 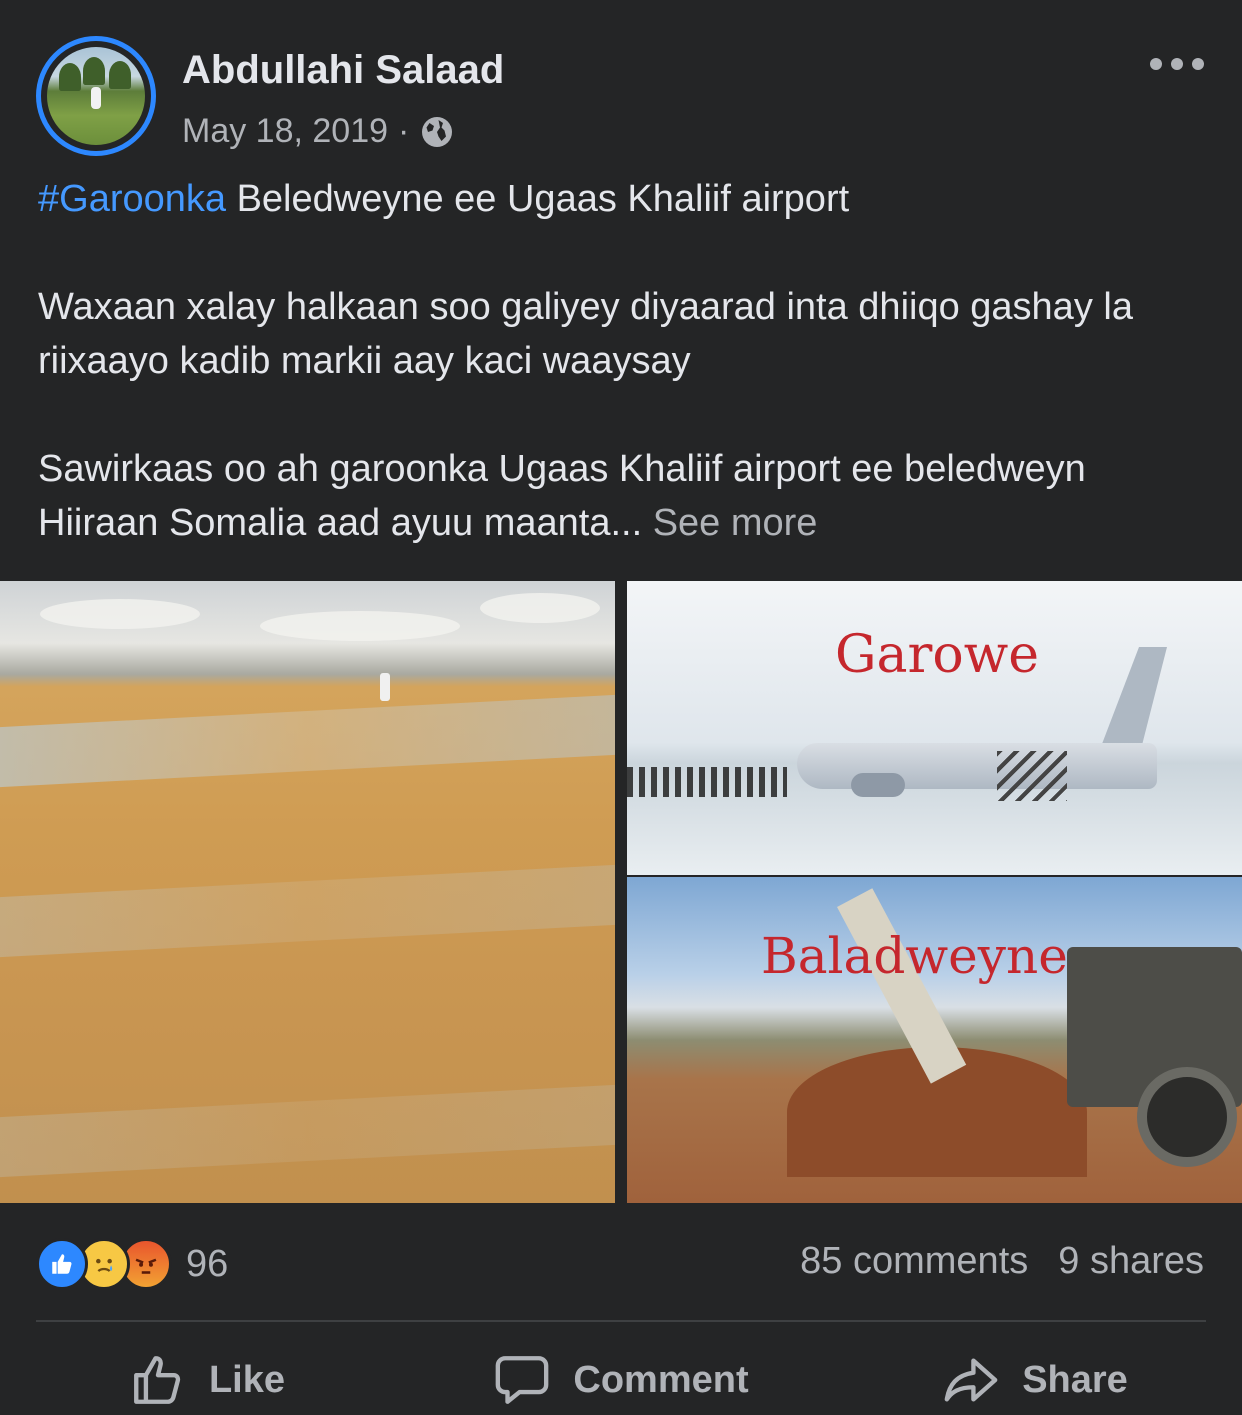 I want to click on comment-label: Comment, so click(x=661, y=1379).